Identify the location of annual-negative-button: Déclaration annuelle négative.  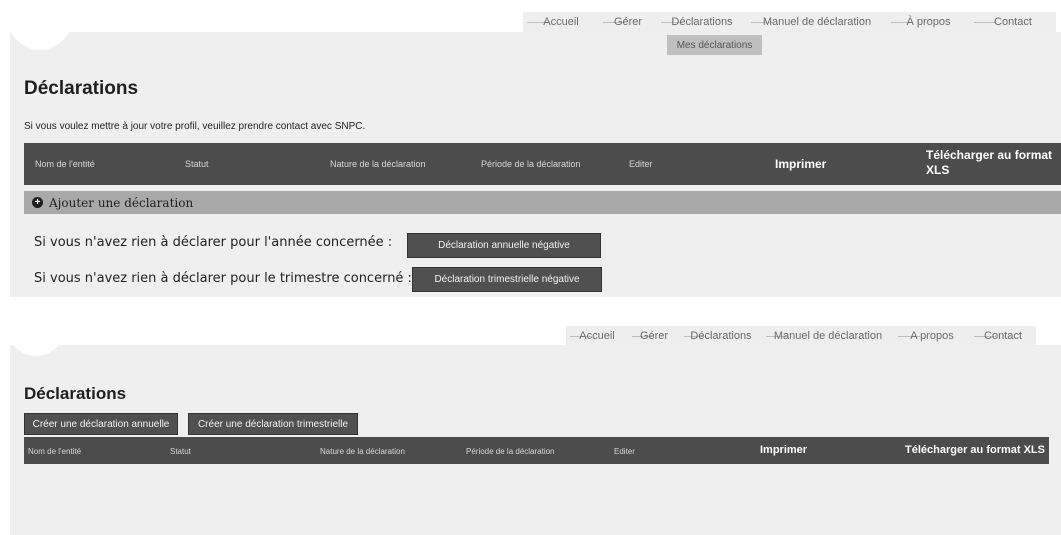
(504, 245).